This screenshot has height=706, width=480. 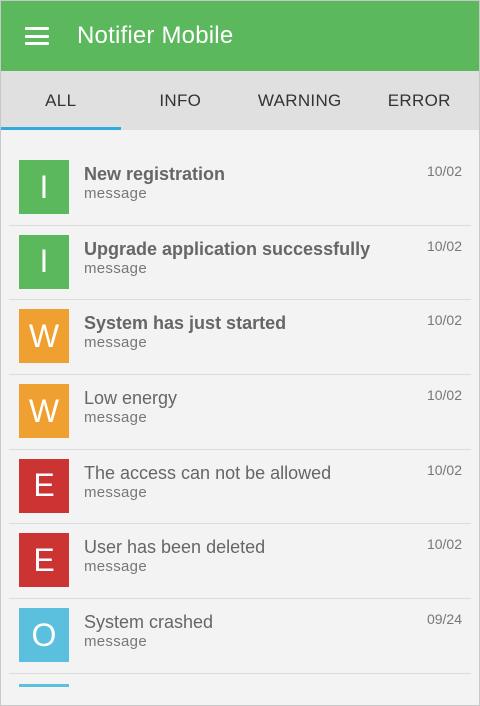 I want to click on app-bar: Notifier Mobile, so click(x=240, y=36).